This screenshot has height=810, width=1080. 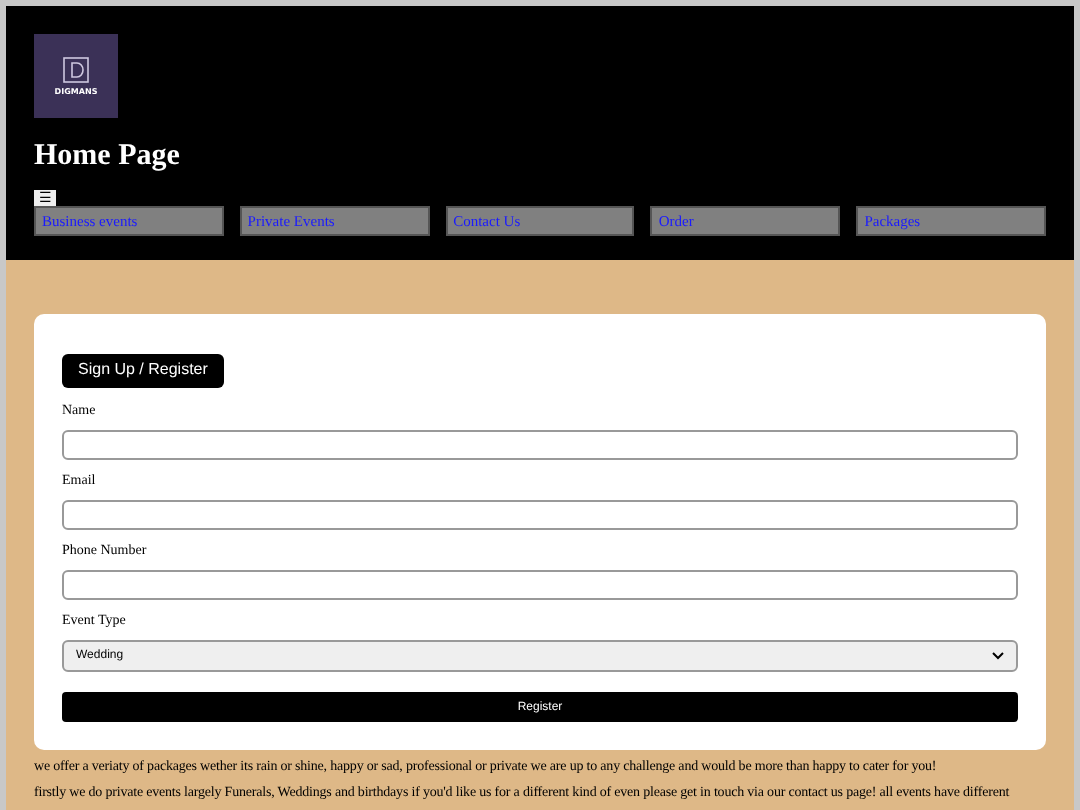 What do you see at coordinates (76, 70) in the screenshot?
I see `letter-frame-icon` at bounding box center [76, 70].